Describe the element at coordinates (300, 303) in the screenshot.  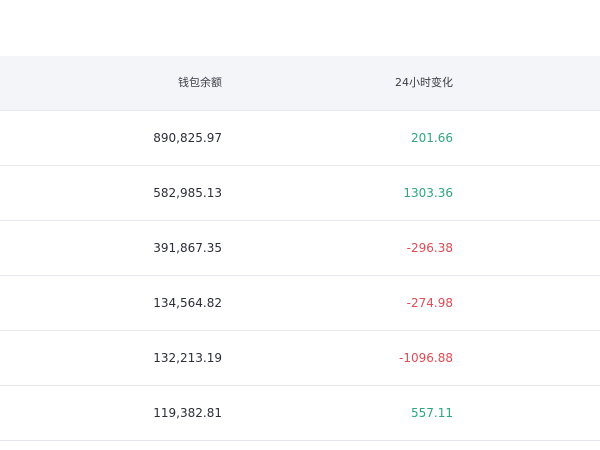
I see `table-row: 134,564.82 -274.98` at that location.